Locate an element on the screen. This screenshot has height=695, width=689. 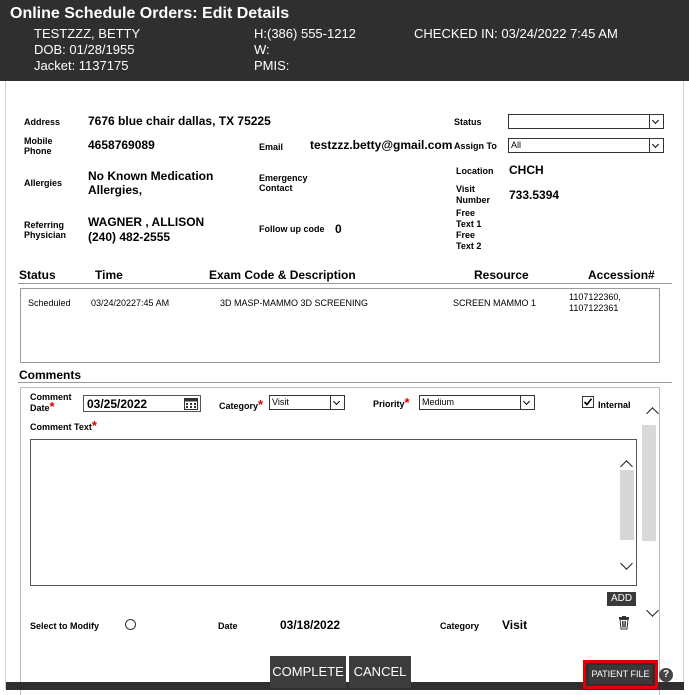
priority-select: Medium is located at coordinates (477, 402).